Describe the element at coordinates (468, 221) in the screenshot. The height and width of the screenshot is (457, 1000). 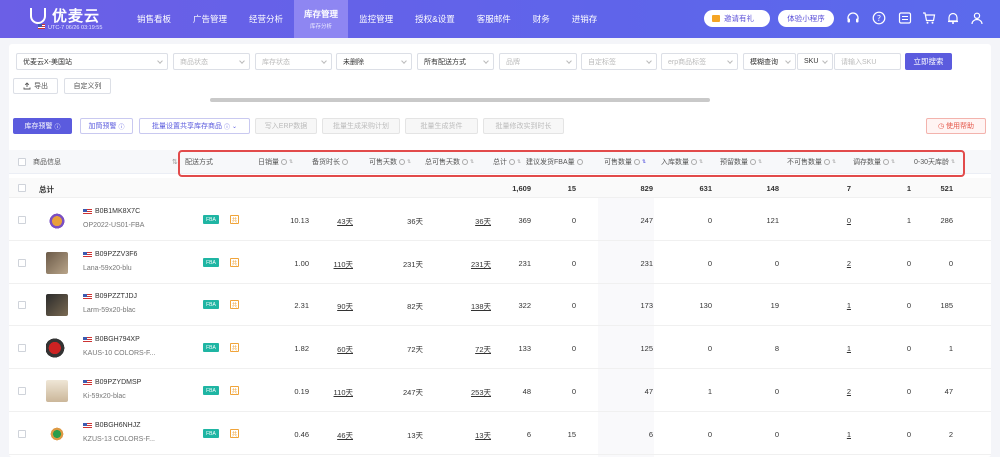
I see `cell-total-sellable-days: 36天` at that location.